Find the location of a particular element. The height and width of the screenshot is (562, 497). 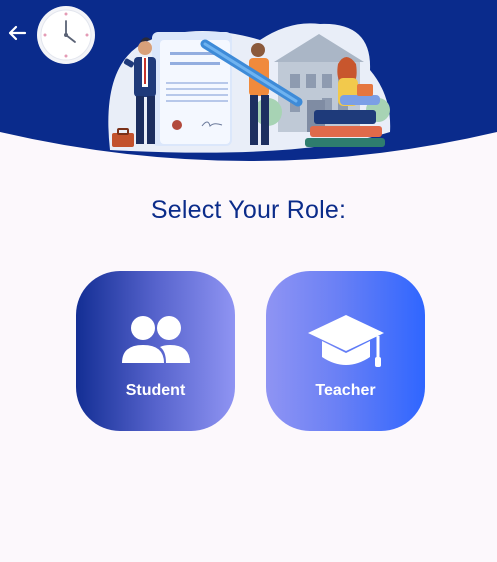

teacher-role-button: Teacher is located at coordinates (345, 351).